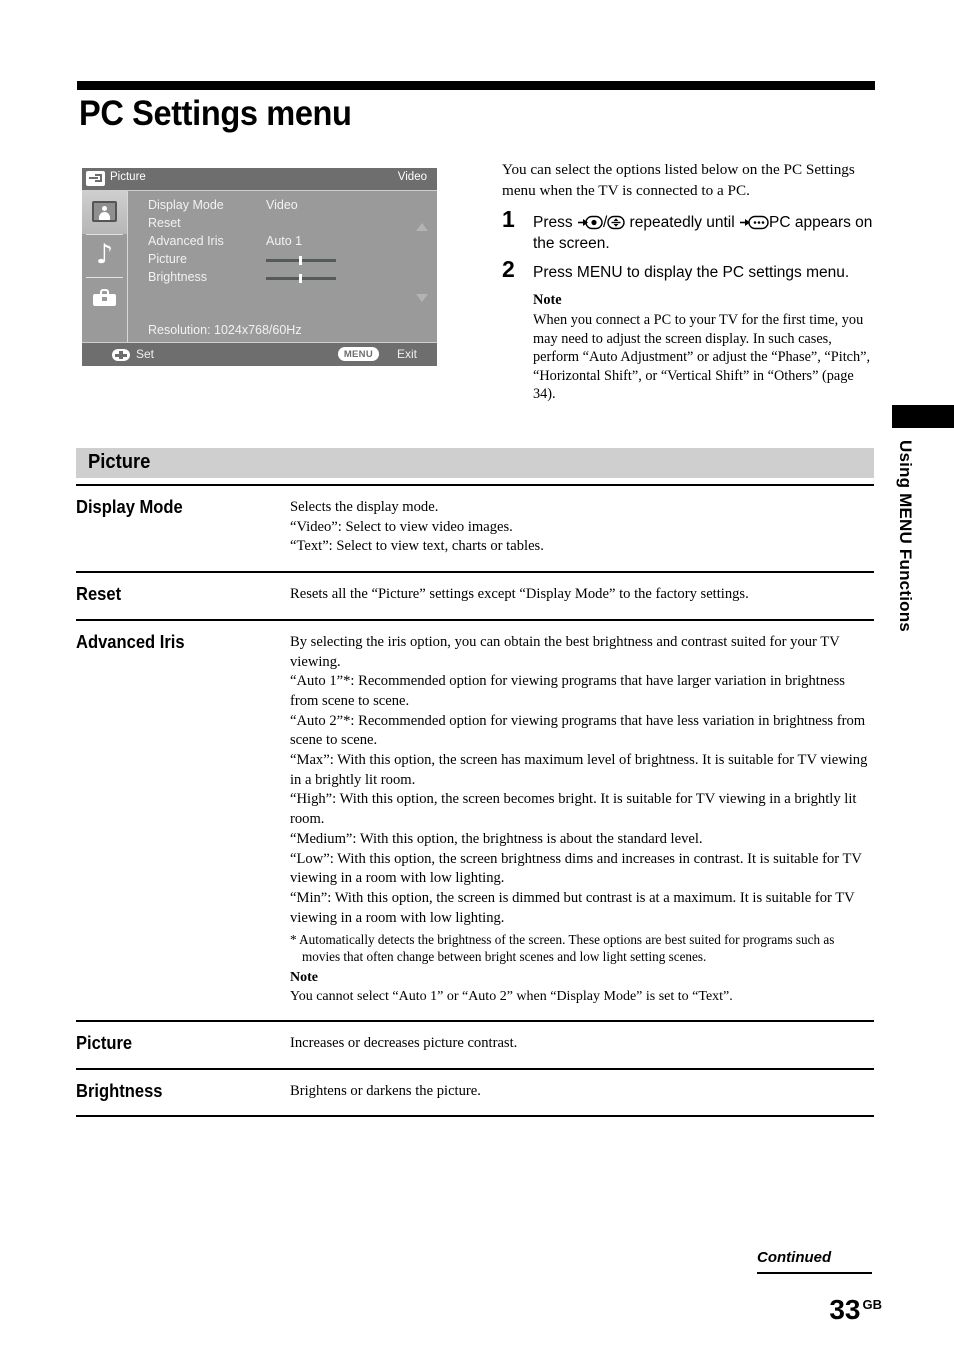  Describe the element at coordinates (555, 222) in the screenshot. I see `step-1-text-before: Press` at that location.